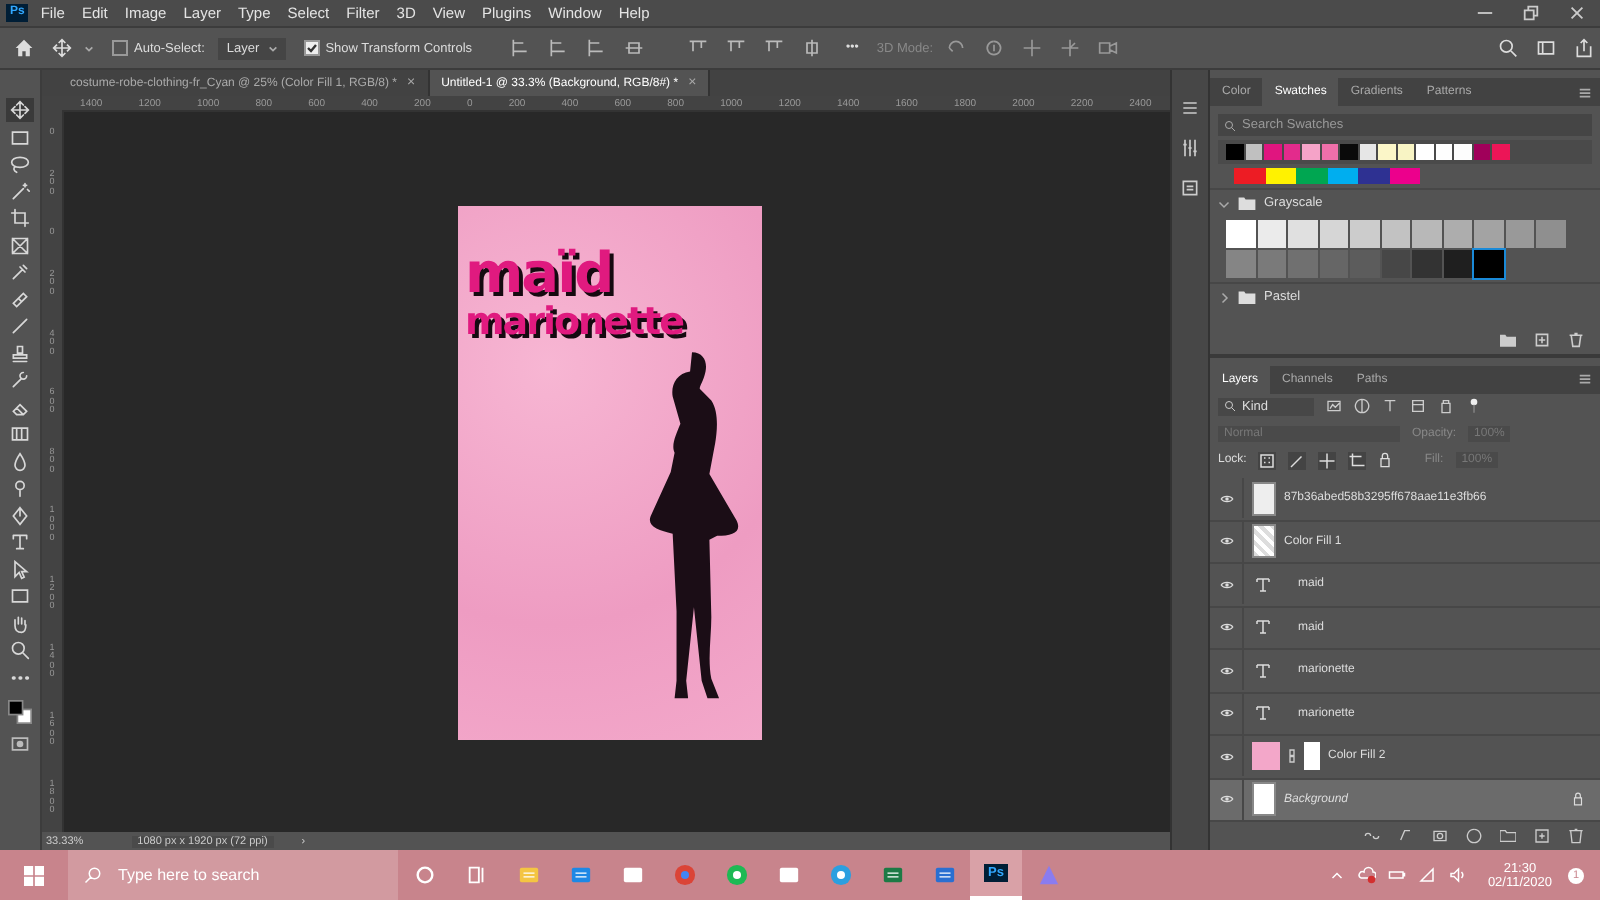 The height and width of the screenshot is (900, 1600). What do you see at coordinates (20, 218) in the screenshot?
I see `crop-icon` at bounding box center [20, 218].